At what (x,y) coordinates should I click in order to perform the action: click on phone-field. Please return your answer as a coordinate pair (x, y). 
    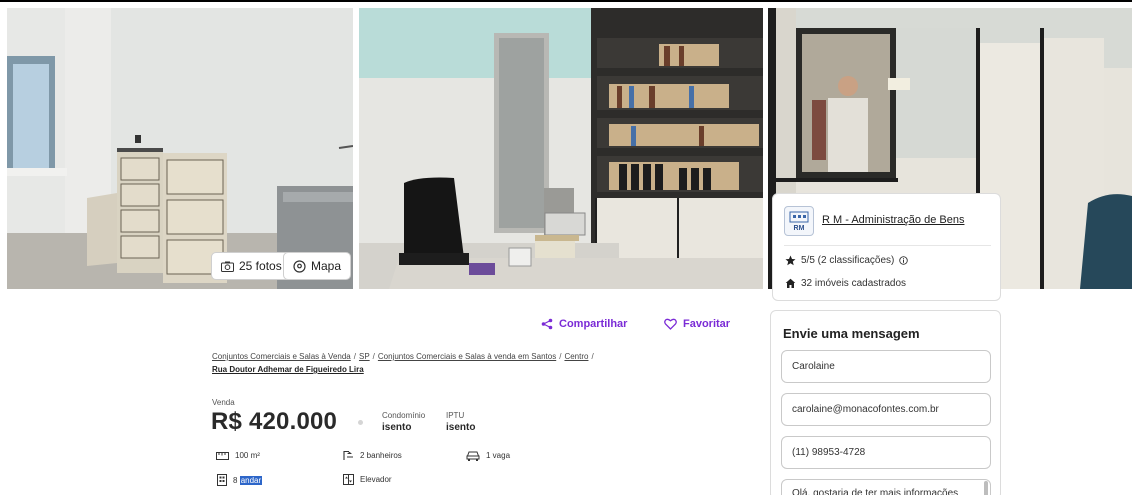
    Looking at the image, I should click on (886, 452).